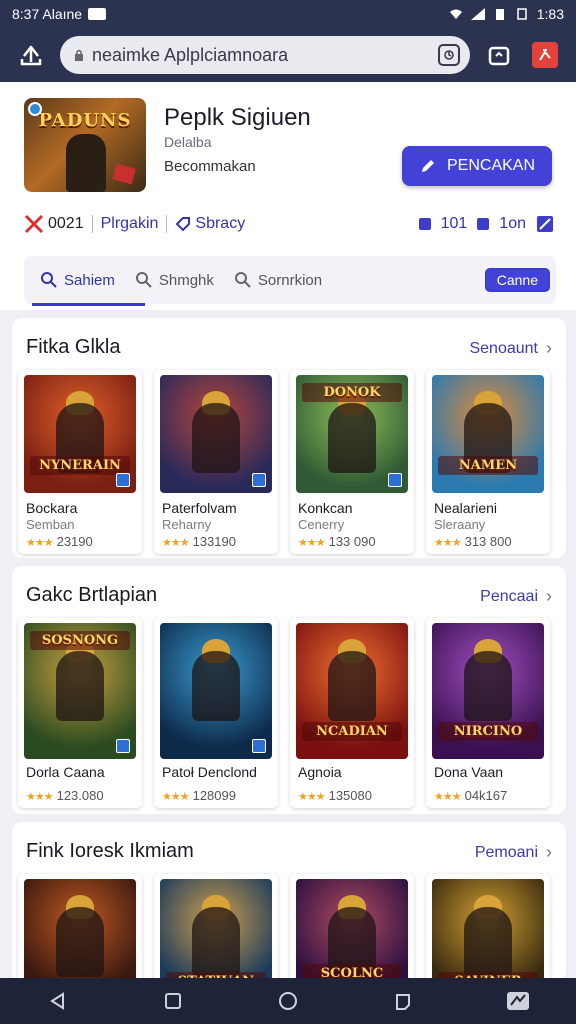 The height and width of the screenshot is (1024, 576). What do you see at coordinates (455, 14) in the screenshot?
I see `wifi-icon` at bounding box center [455, 14].